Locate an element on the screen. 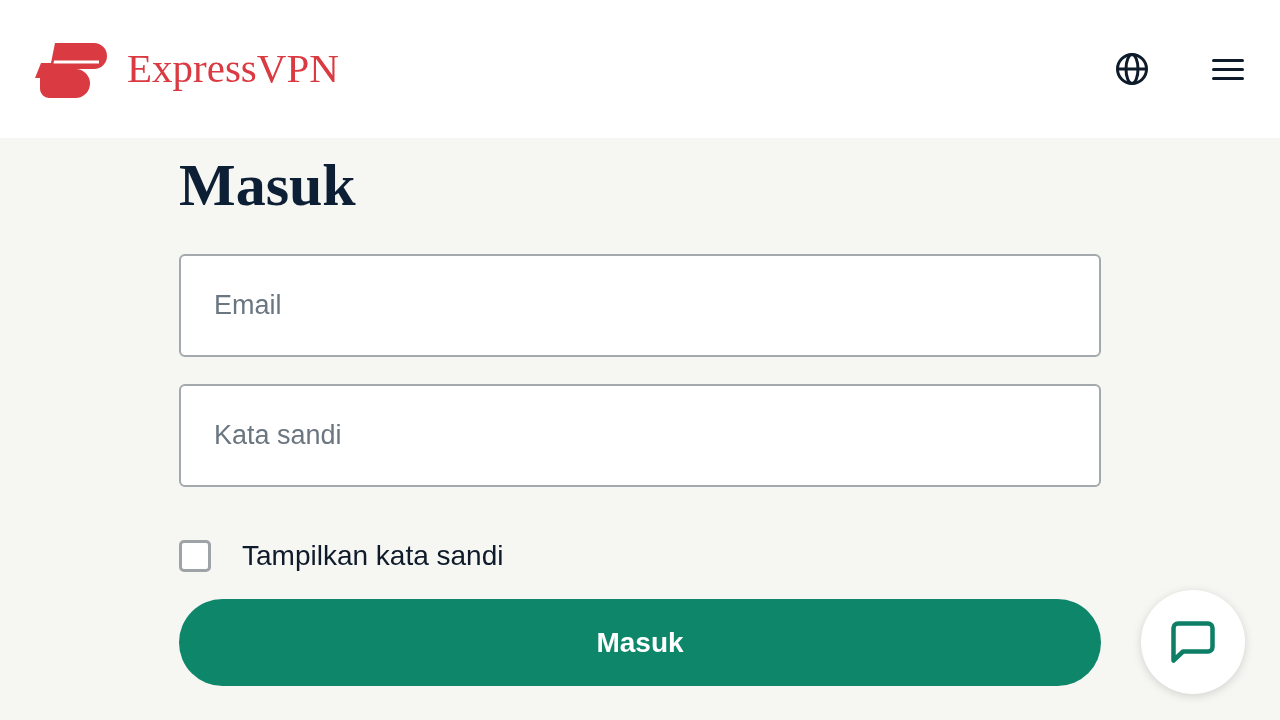 The image size is (1280, 720). page-title: Masuk is located at coordinates (267, 185).